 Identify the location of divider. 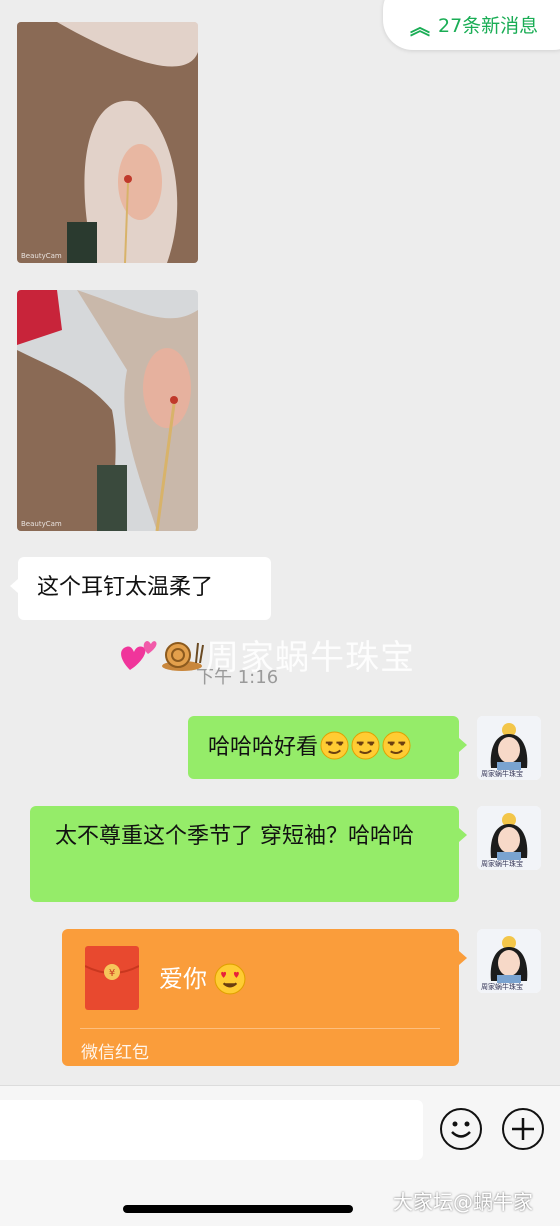
(260, 1028).